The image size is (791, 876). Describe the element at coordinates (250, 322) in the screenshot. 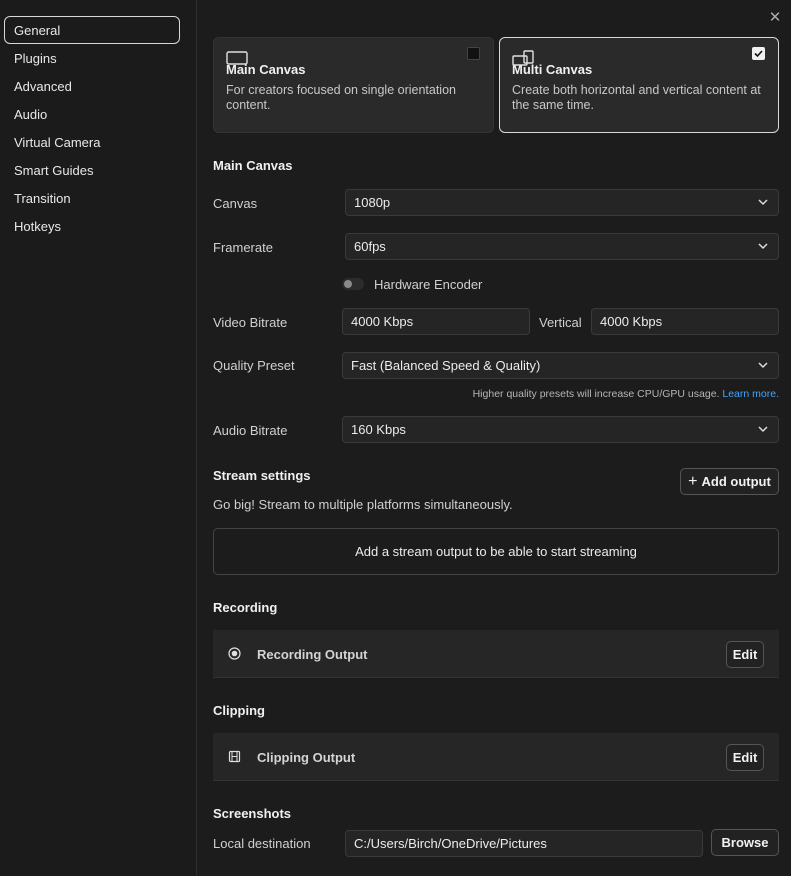

I see `video-bitrate-label: Video Bitrate` at that location.